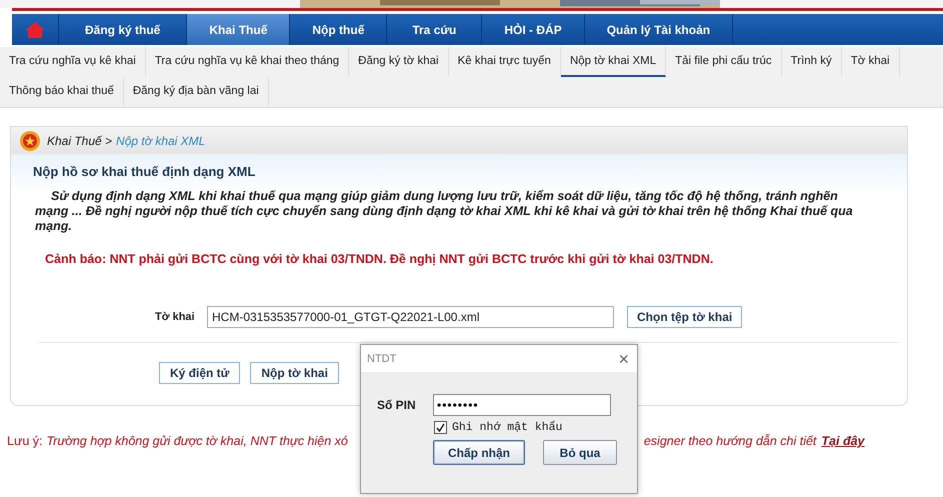 This screenshot has width=943, height=497. I want to click on subnav-tab: Tra cứu nghĩa vụ kê khai, so click(73, 62).